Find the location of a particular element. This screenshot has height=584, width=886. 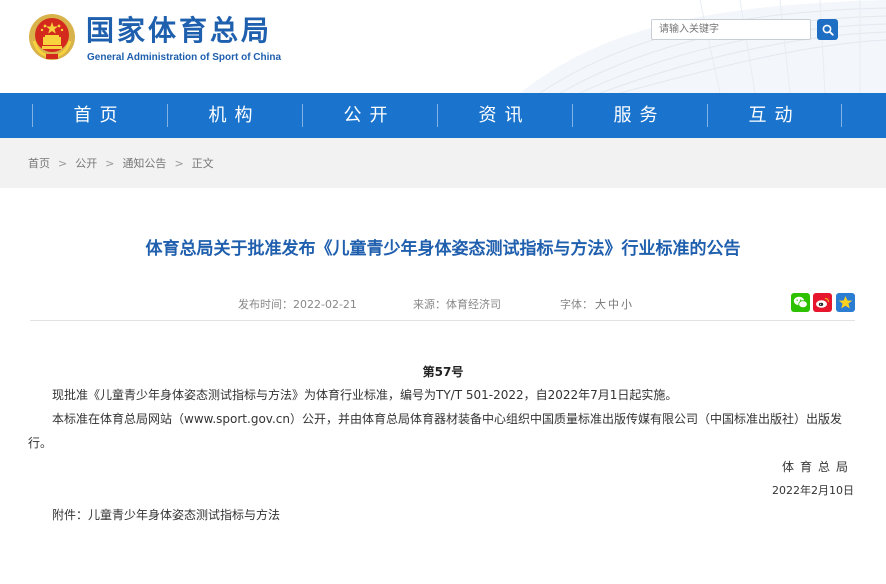

attachment-link: 附件：儿童青少年身体姿态测试指标与方法 is located at coordinates (166, 515).